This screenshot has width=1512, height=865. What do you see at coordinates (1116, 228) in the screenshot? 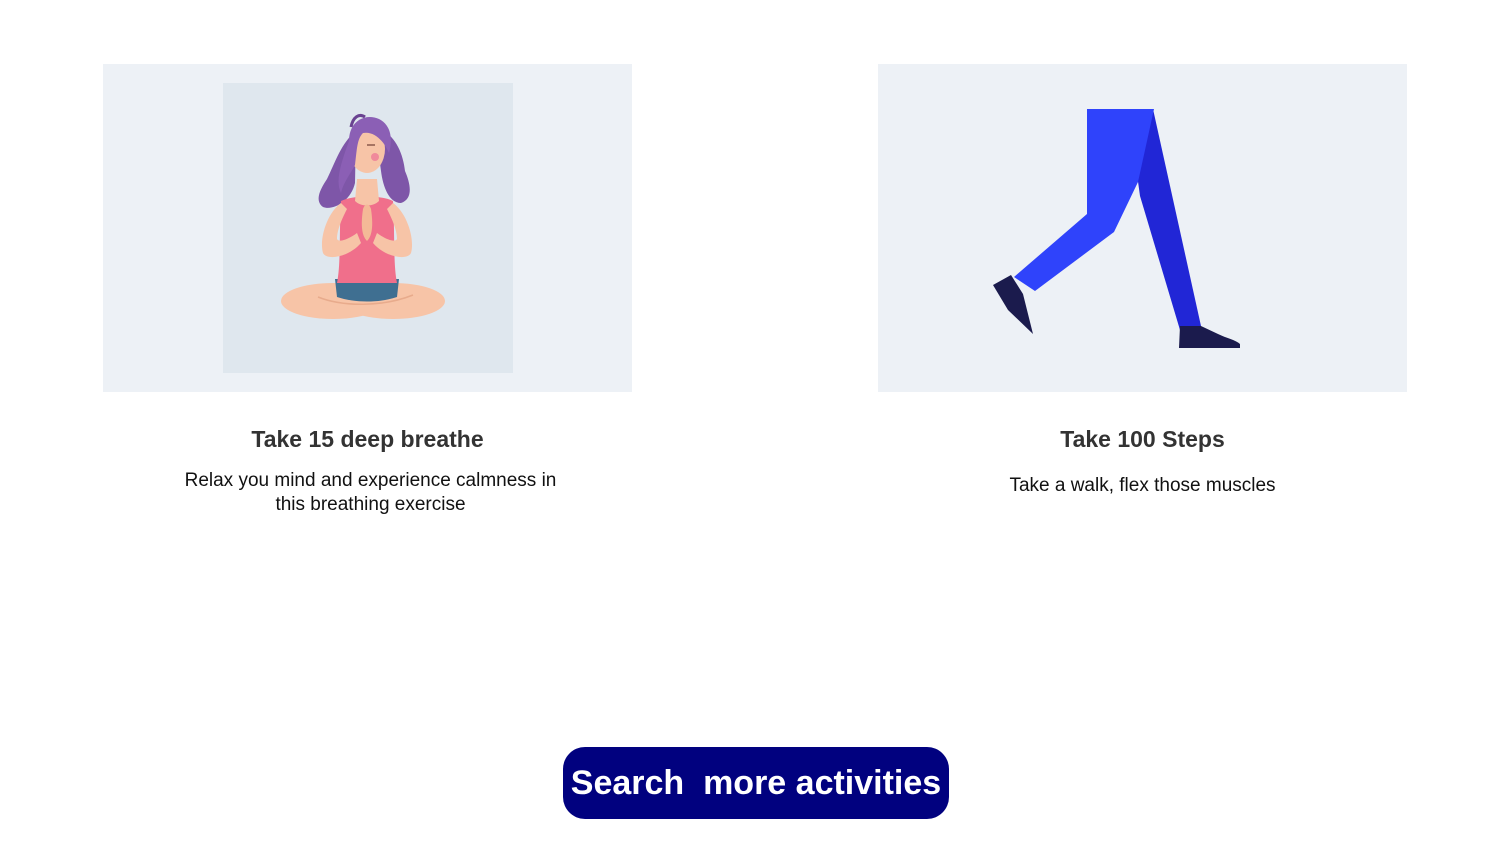
I see `walking-legs-illustration` at bounding box center [1116, 228].